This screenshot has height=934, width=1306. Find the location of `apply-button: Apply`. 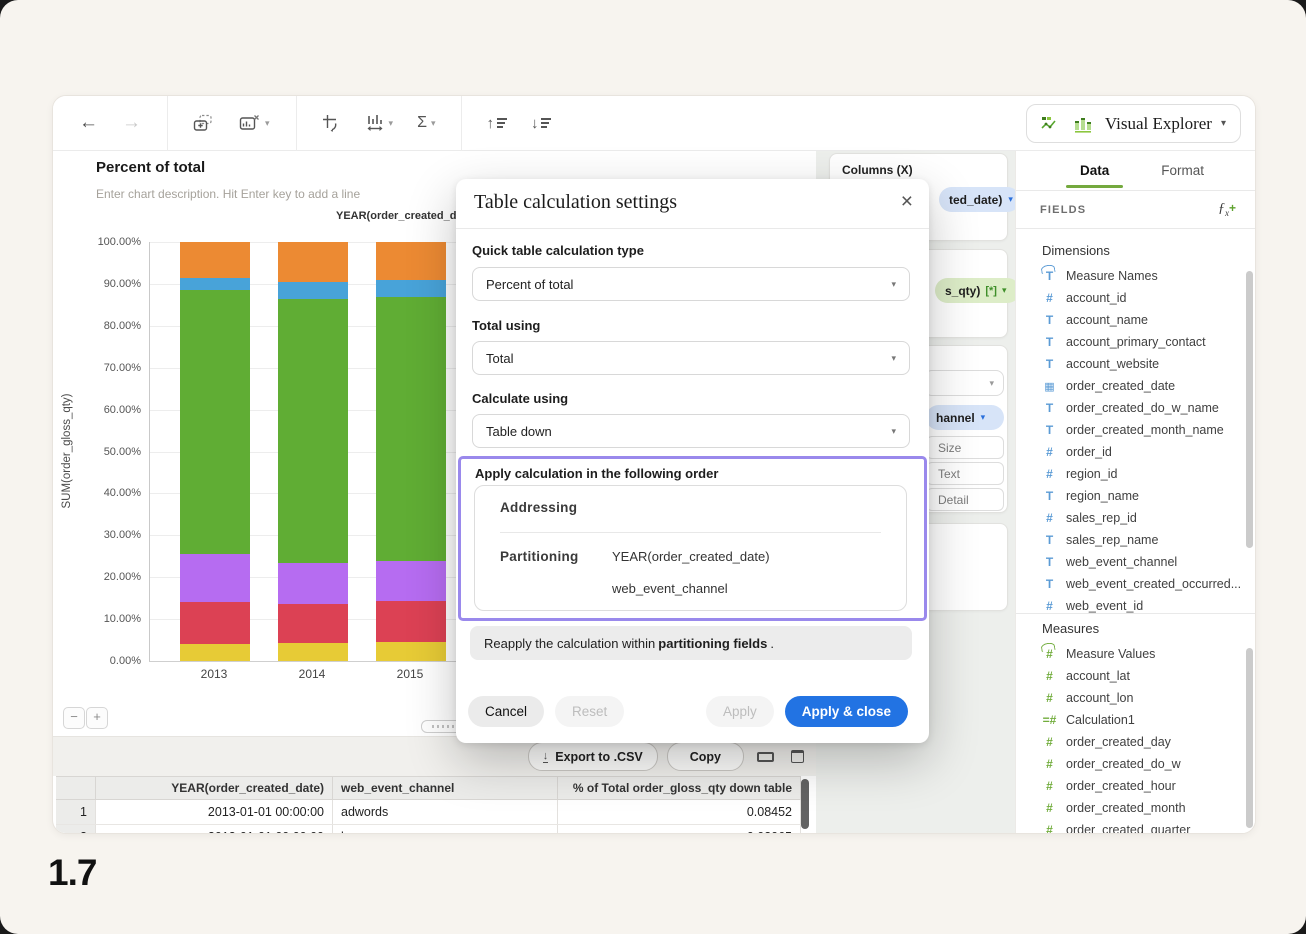

apply-button: Apply is located at coordinates (739, 711).